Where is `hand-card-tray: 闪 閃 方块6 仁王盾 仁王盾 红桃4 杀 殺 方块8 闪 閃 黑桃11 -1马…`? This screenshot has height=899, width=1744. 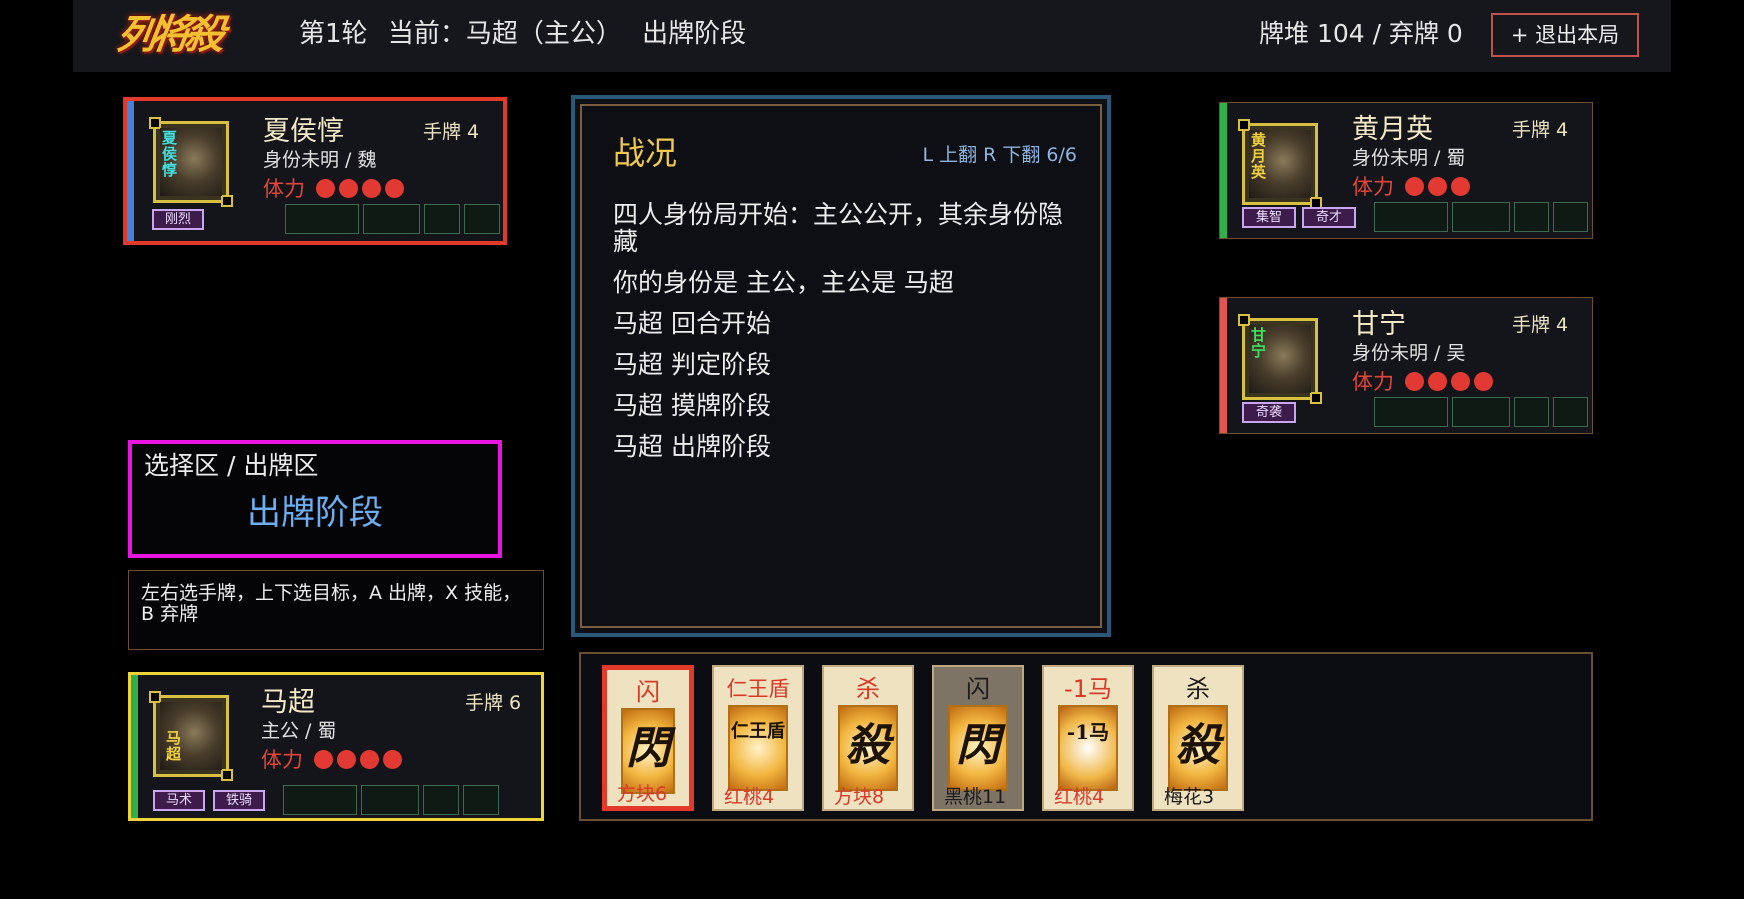
hand-card-tray: 闪 閃 方块6 仁王盾 仁王盾 红桃4 杀 殺 方块8 闪 閃 黑桃11 -1马… is located at coordinates (1086, 736).